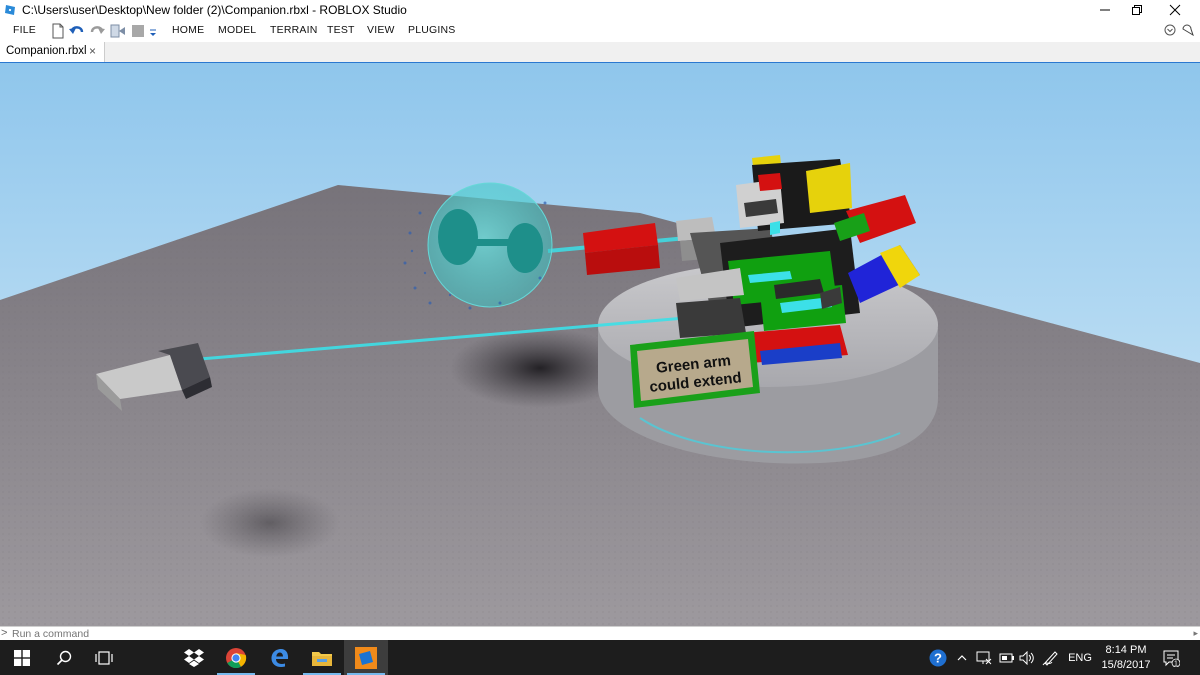  What do you see at coordinates (1126, 650) in the screenshot?
I see `clock-time: 8:14 PM` at bounding box center [1126, 650].